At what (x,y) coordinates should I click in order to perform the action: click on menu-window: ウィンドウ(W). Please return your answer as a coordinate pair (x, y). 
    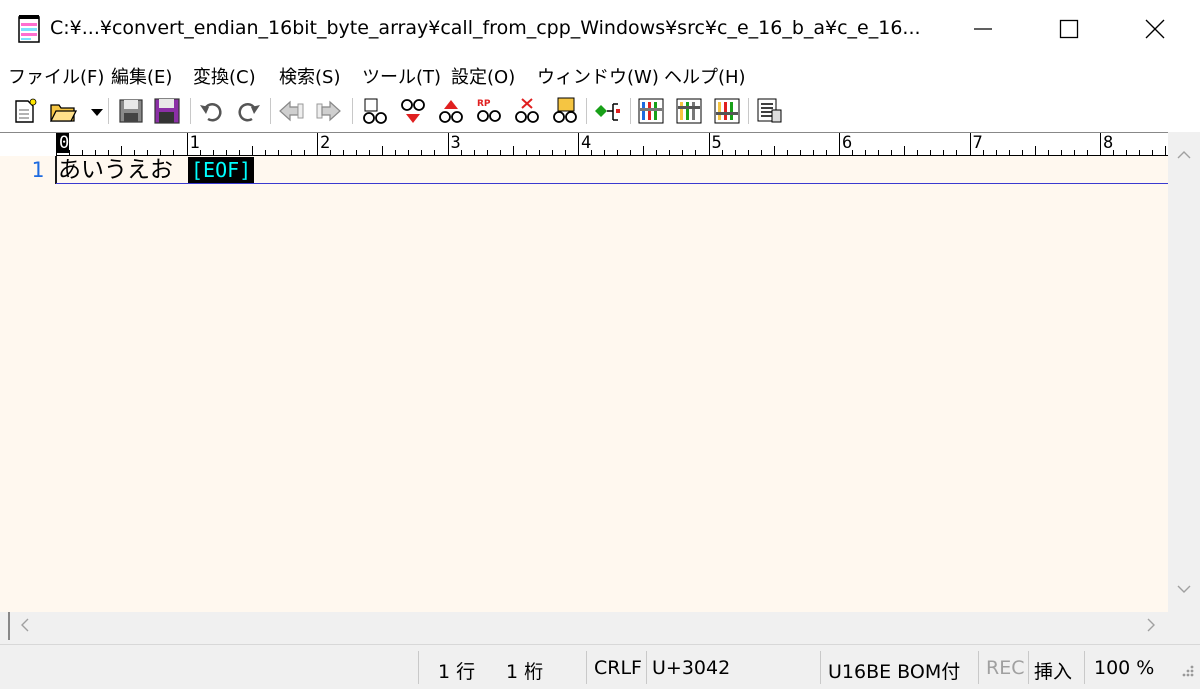
    Looking at the image, I should click on (598, 76).